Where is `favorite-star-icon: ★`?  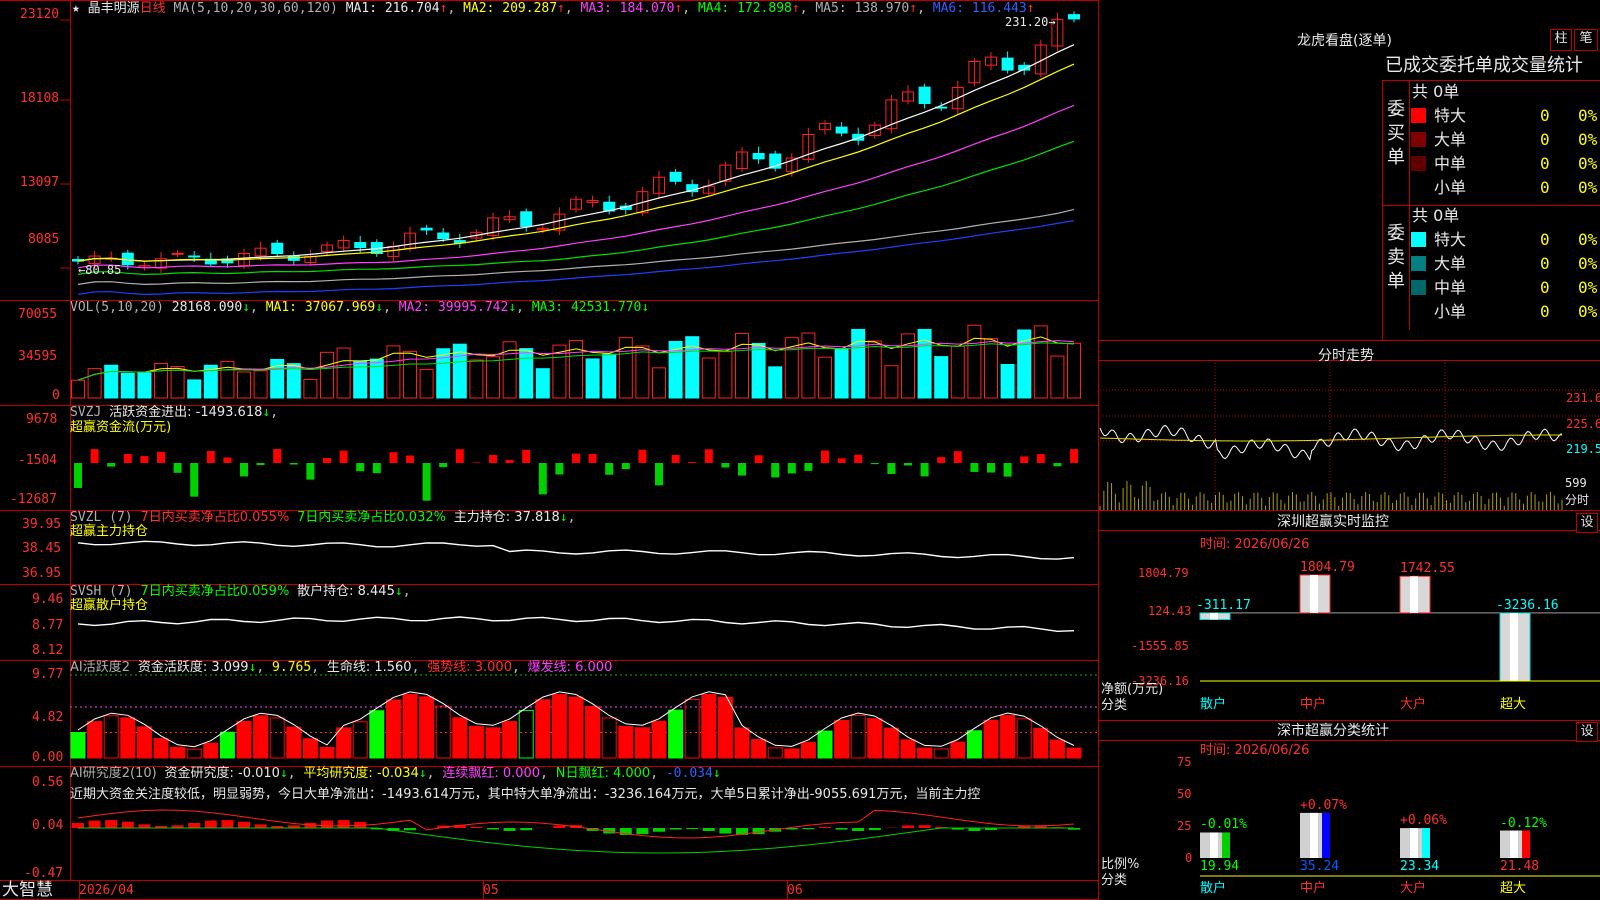
favorite-star-icon: ★ is located at coordinates (76, 8).